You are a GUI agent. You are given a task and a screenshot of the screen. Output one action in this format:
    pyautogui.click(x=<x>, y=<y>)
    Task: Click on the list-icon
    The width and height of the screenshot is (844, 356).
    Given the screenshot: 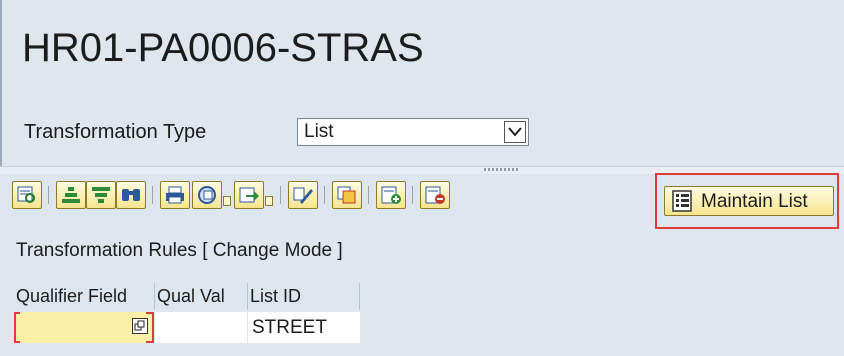 What is the action you would take?
    pyautogui.click(x=683, y=203)
    